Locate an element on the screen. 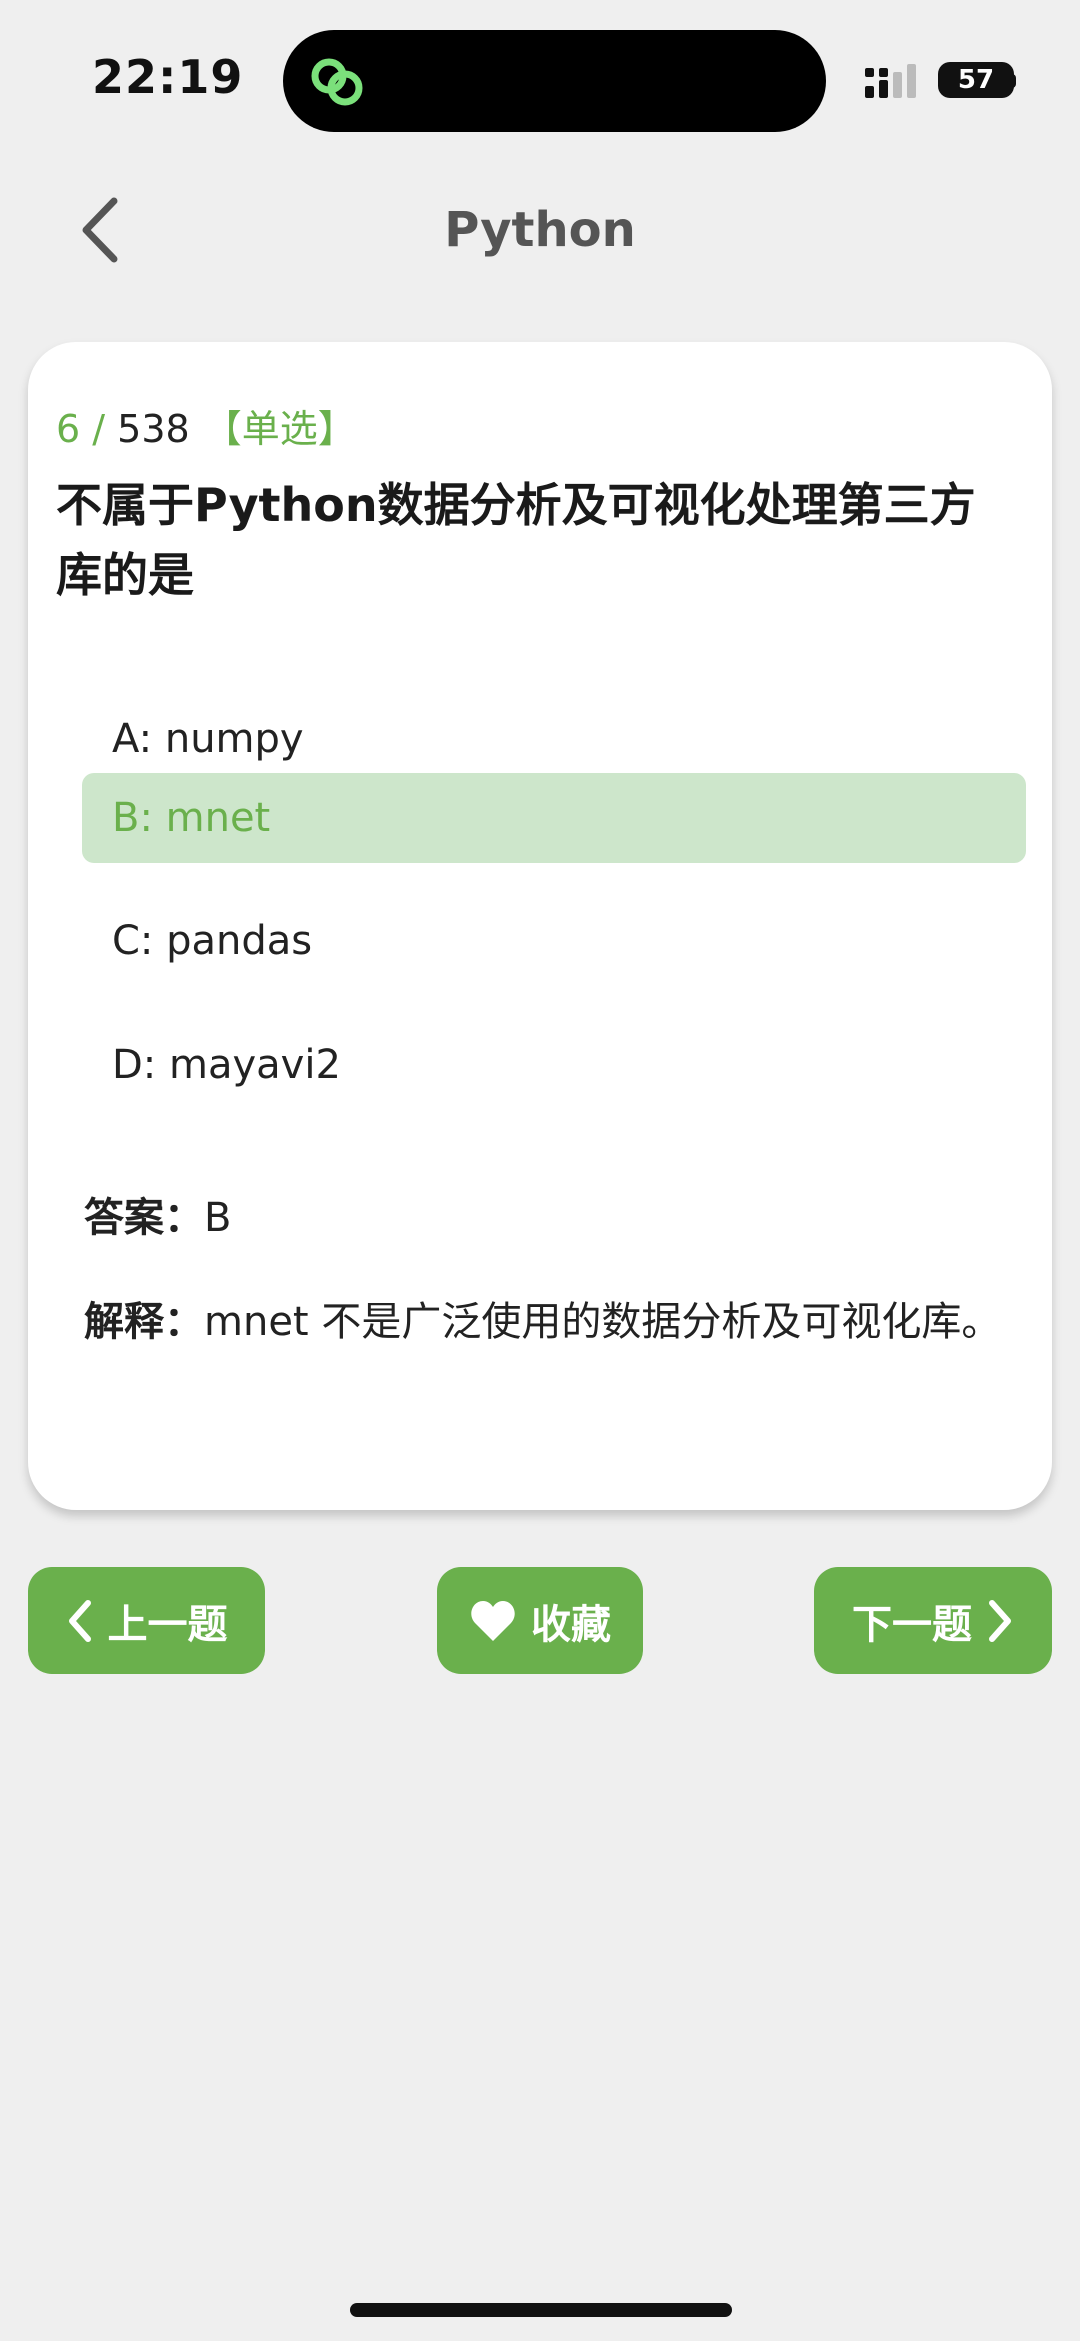 Image resolution: width=1080 pixels, height=2341 pixels. status-bar: 22:19 57 is located at coordinates (540, 80).